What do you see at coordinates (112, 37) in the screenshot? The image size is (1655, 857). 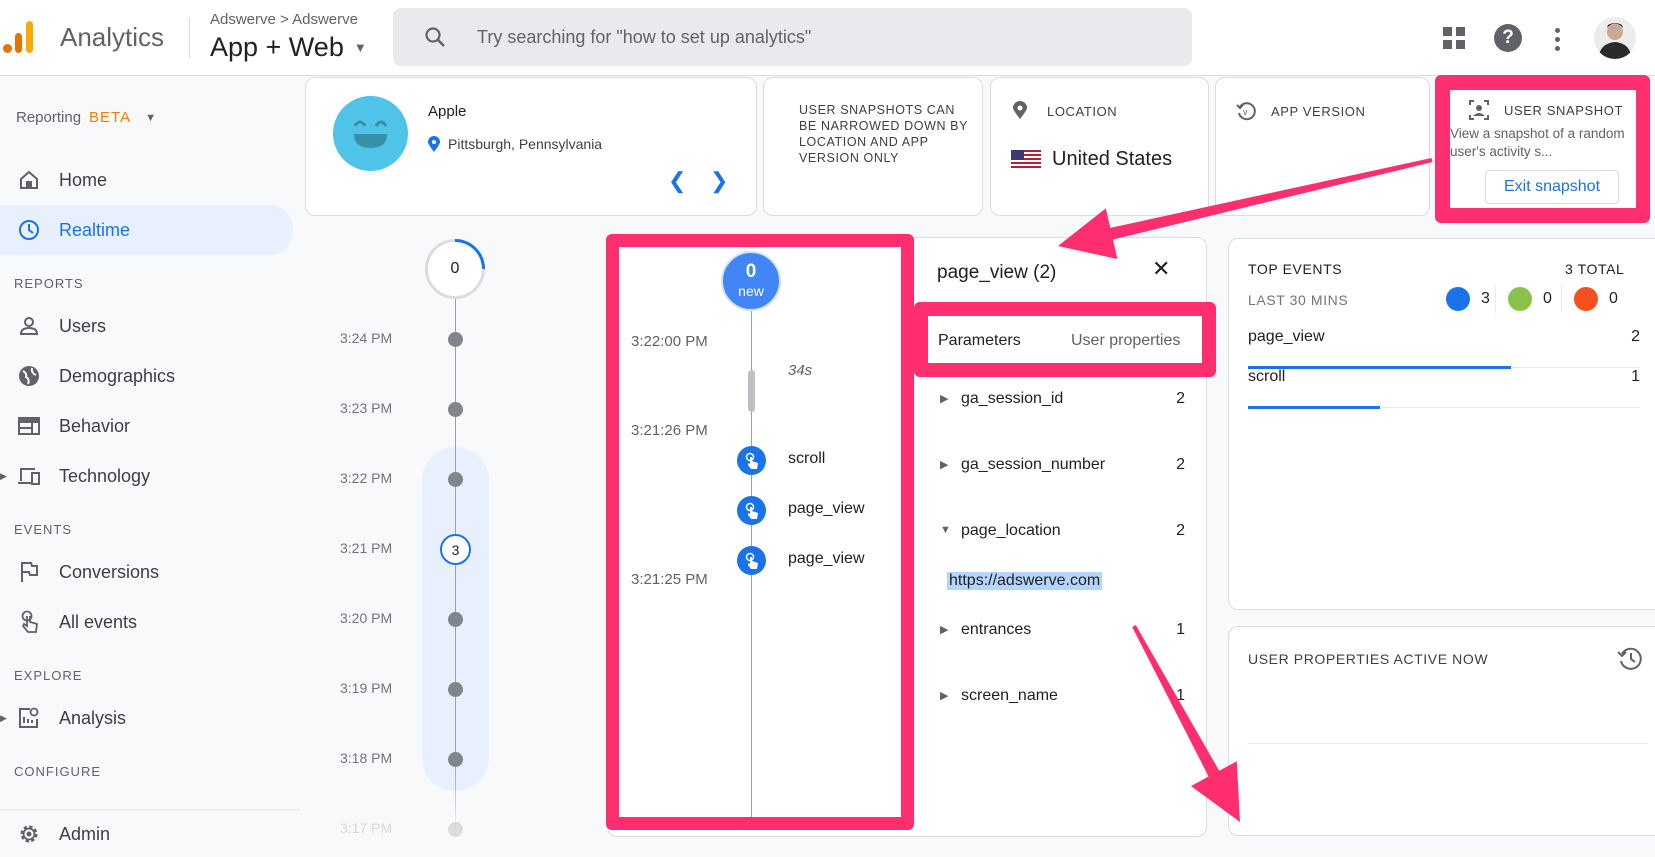 I see `app-name: Analytics` at bounding box center [112, 37].